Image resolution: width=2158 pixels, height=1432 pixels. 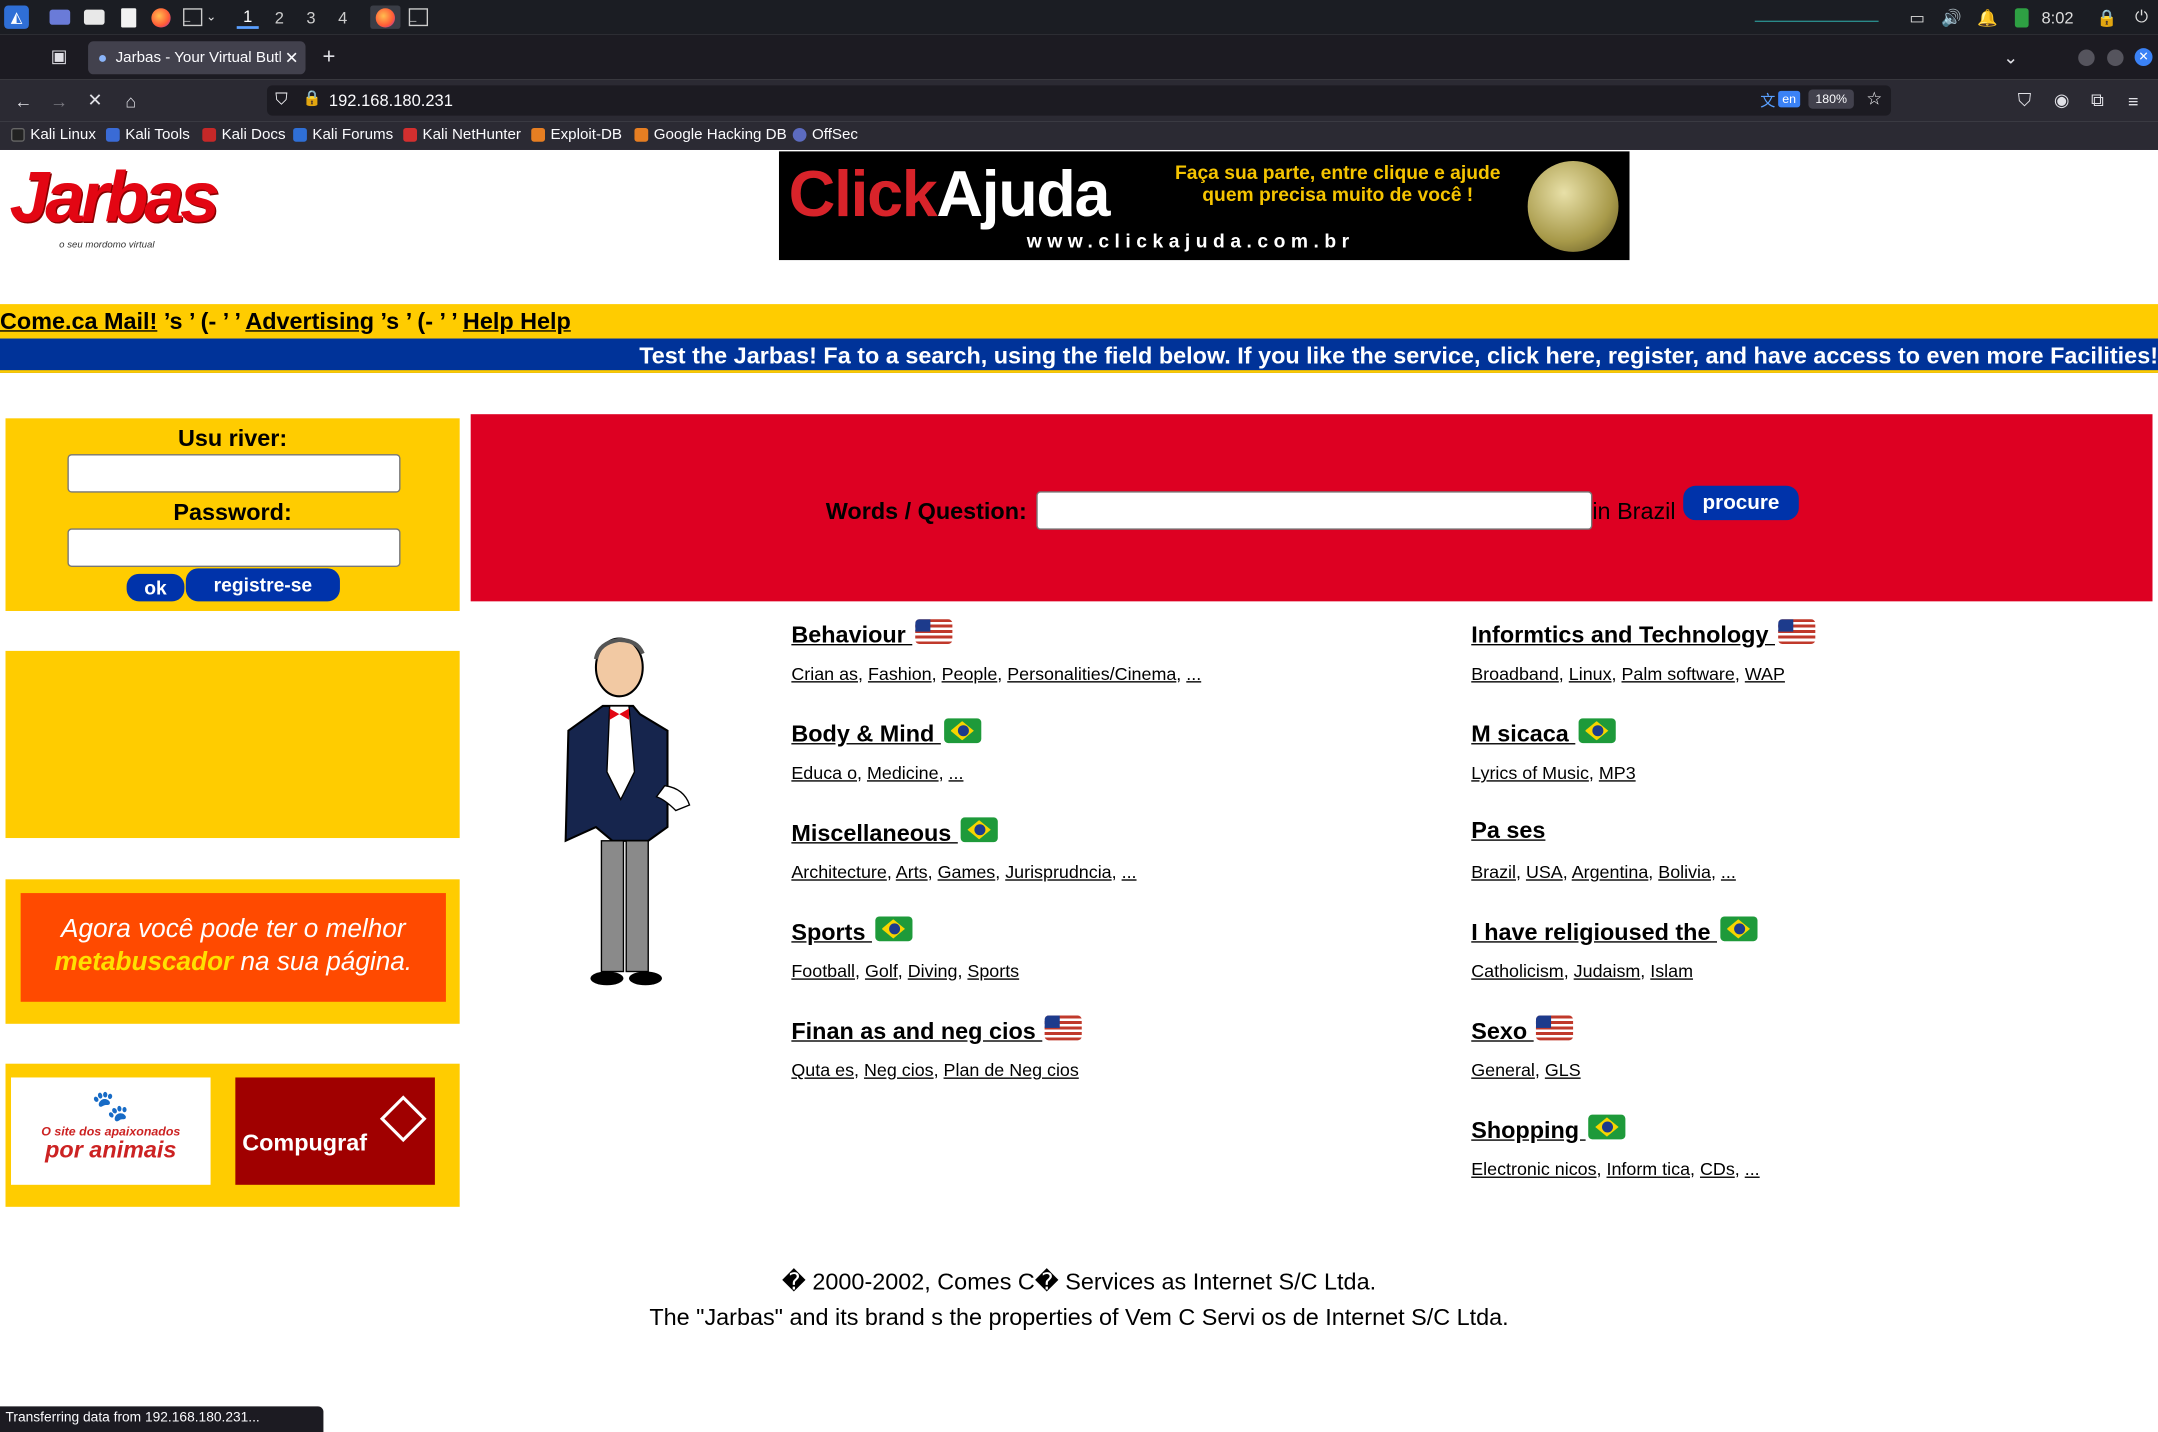 What do you see at coordinates (95, 100) in the screenshot?
I see `stop-loading-icon: ✕` at bounding box center [95, 100].